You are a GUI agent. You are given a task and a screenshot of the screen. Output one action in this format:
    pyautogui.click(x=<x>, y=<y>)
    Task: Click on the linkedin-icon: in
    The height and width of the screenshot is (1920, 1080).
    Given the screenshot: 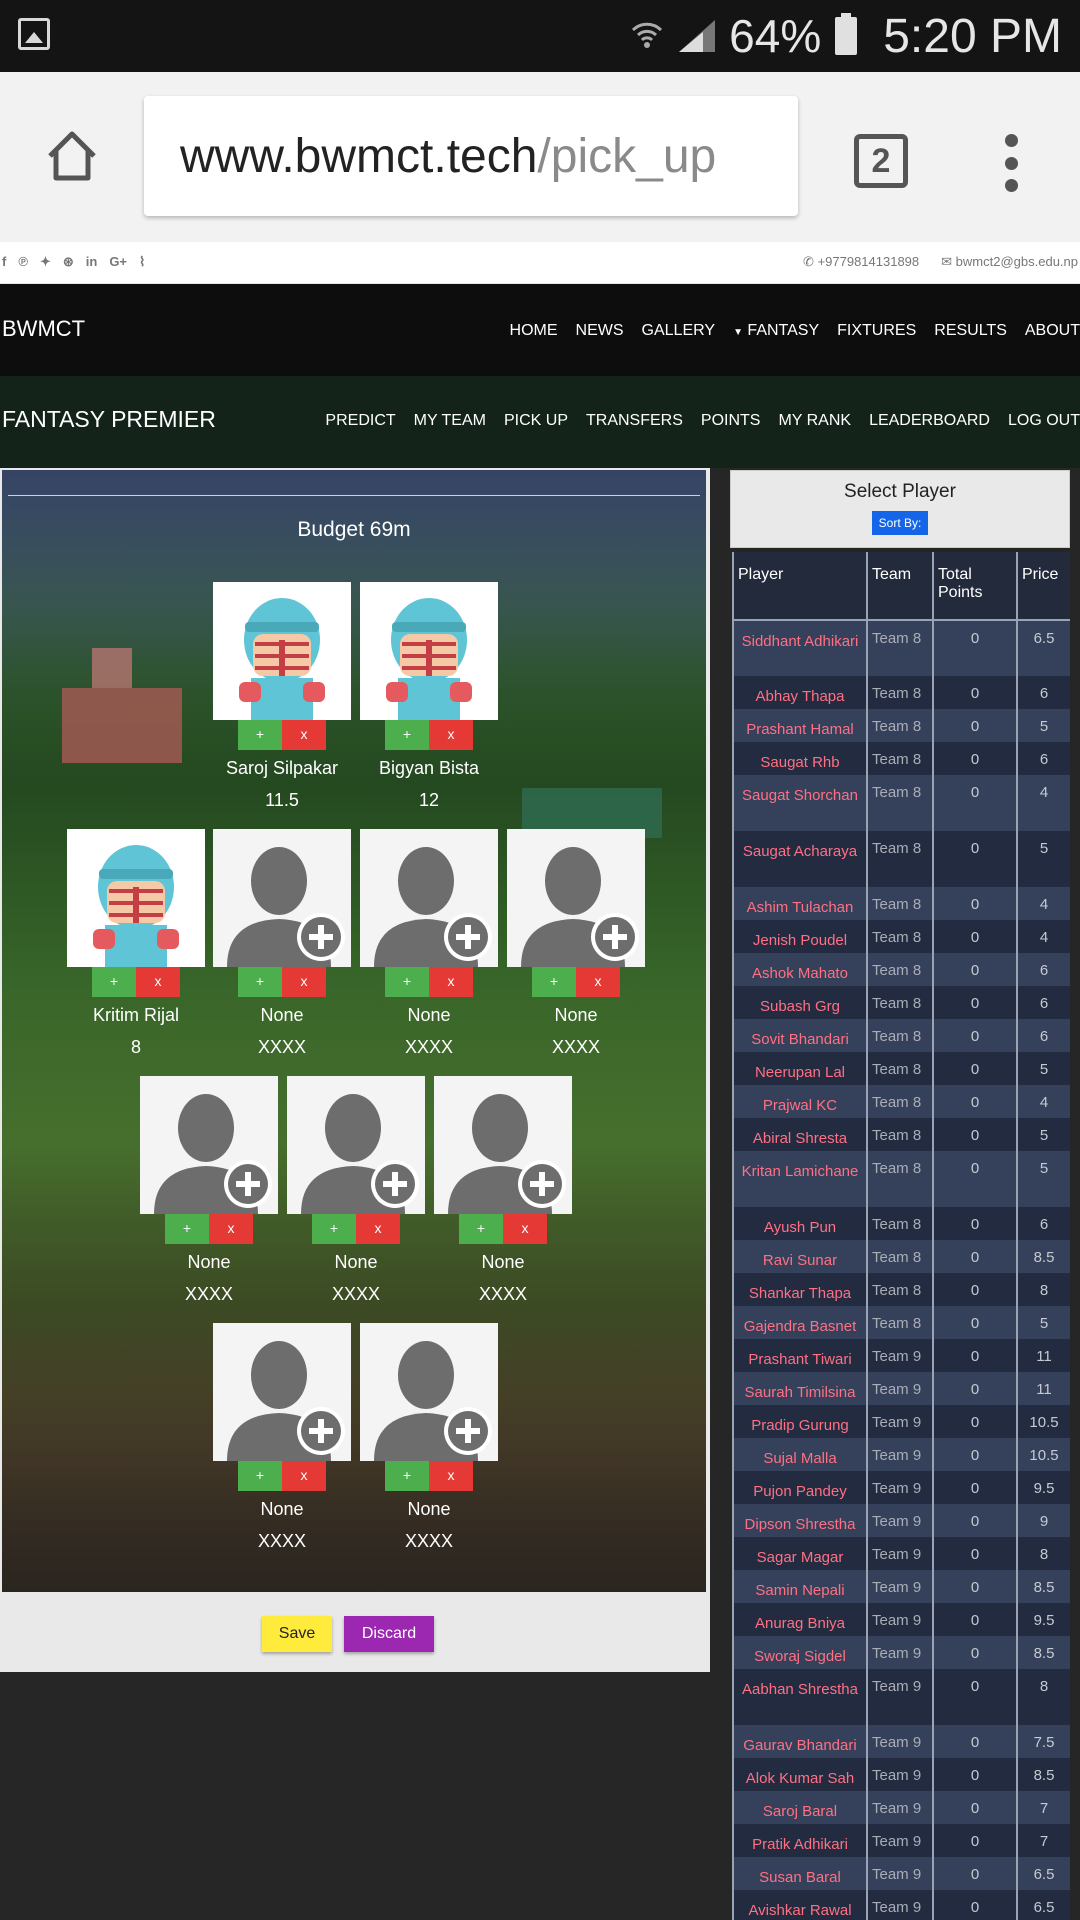 What is the action you would take?
    pyautogui.click(x=92, y=262)
    